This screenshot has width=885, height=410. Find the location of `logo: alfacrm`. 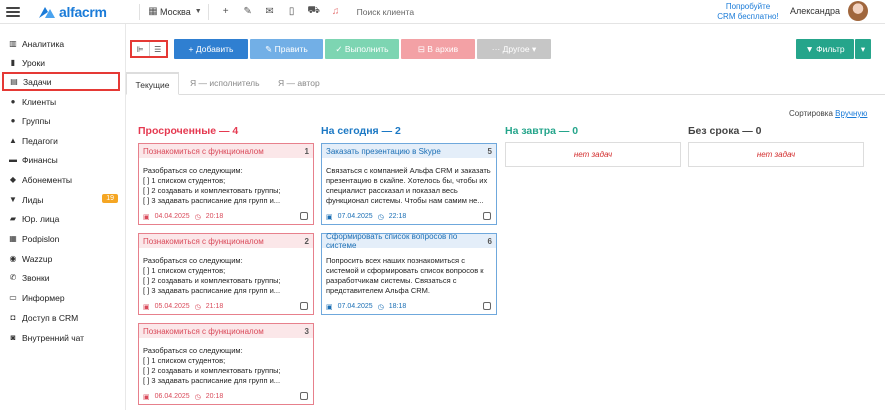

logo: alfacrm is located at coordinates (85, 12).